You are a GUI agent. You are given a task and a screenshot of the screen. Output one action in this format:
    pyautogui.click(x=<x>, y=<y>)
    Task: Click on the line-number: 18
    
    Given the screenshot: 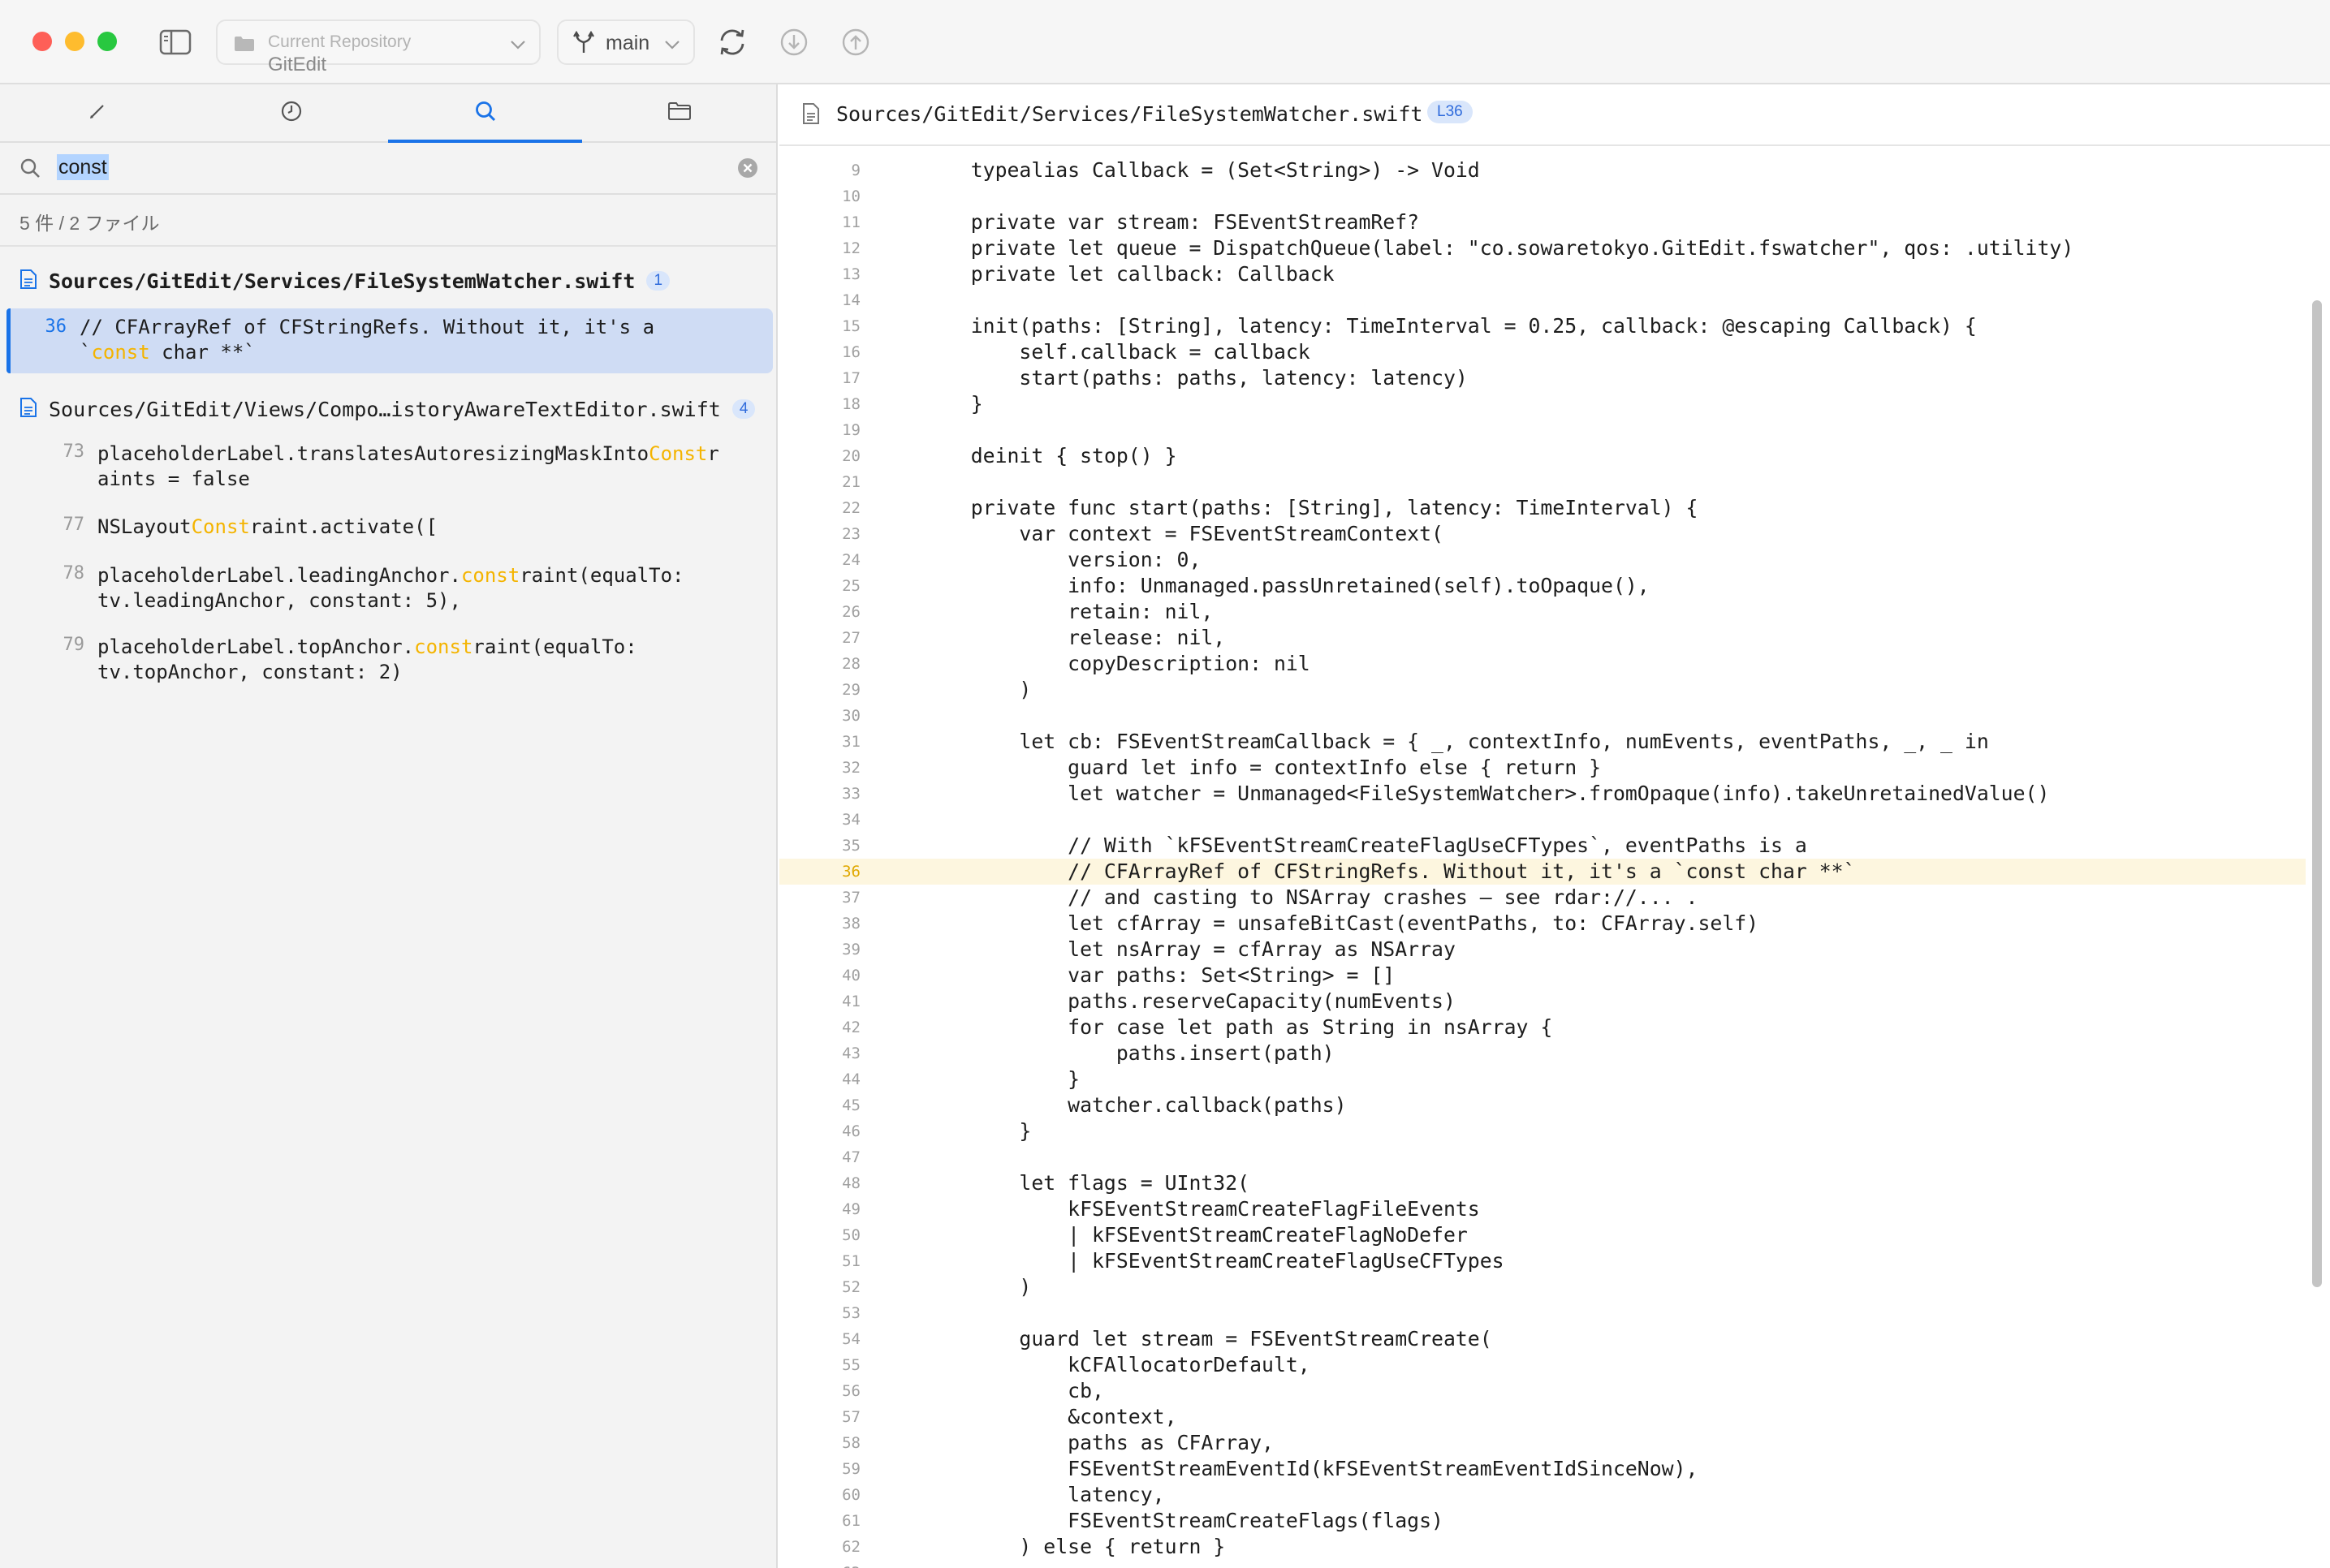 What is the action you would take?
    pyautogui.click(x=851, y=404)
    